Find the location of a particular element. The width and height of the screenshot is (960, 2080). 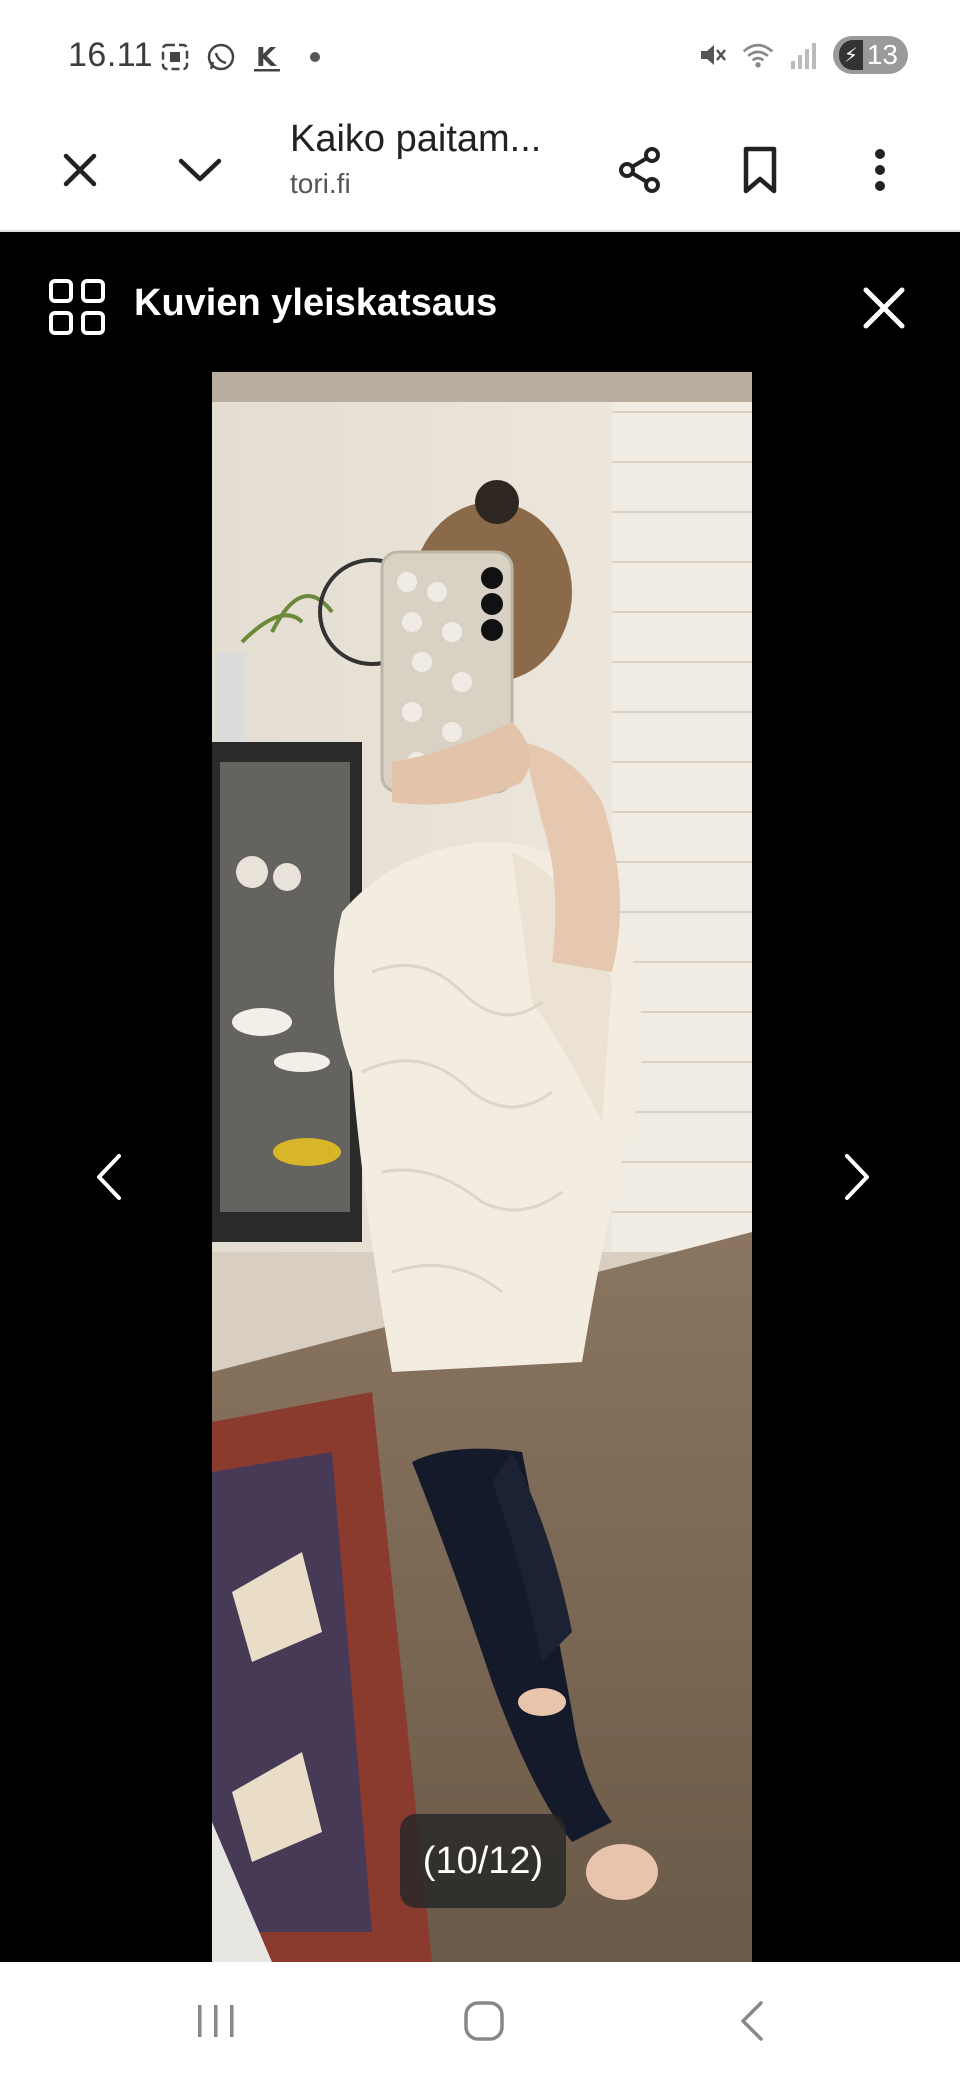

status-left-icons: K is located at coordinates (239, 57).